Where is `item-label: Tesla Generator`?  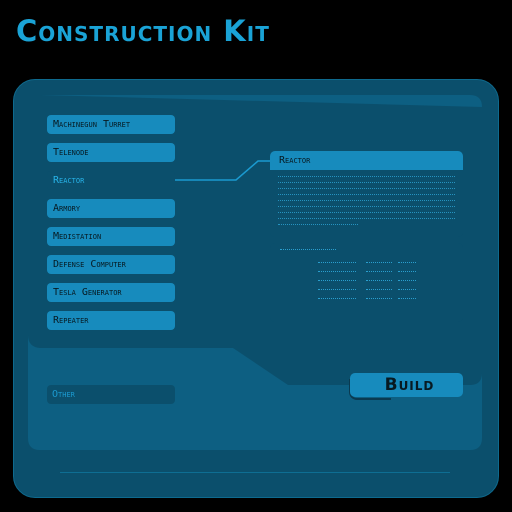
item-label: Tesla Generator is located at coordinates (87, 292).